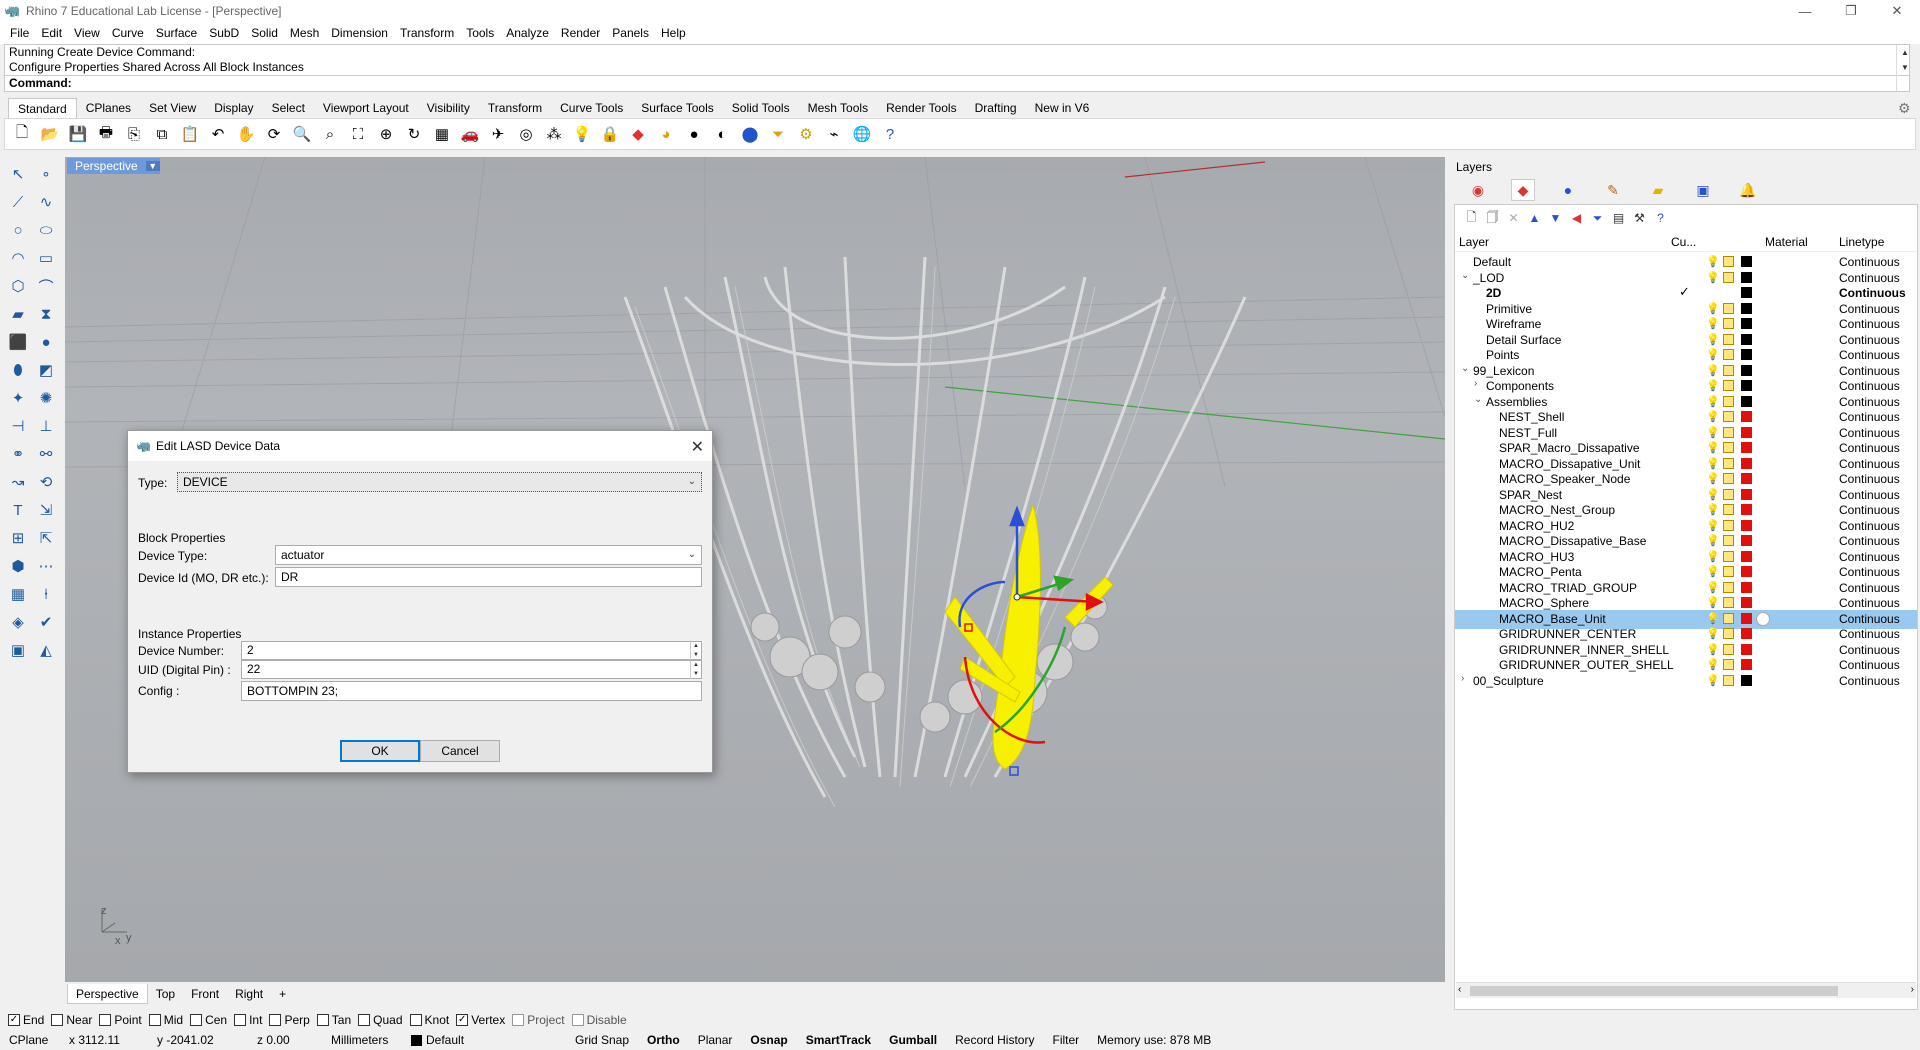  I want to click on cylinder-icon: ⬮, so click(18, 370).